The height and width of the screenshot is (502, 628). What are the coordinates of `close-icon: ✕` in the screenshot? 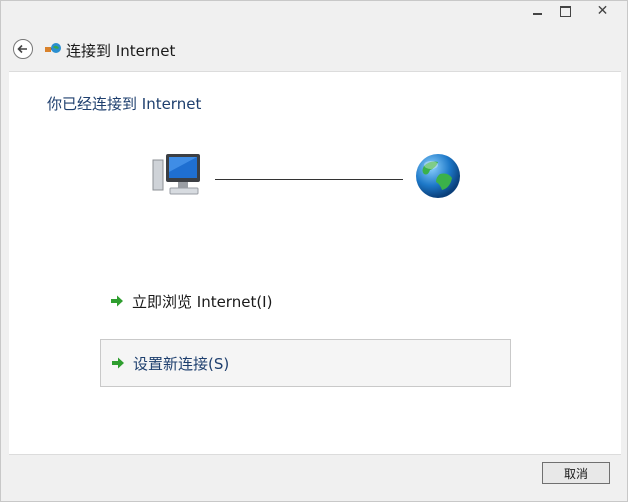 It's located at (602, 11).